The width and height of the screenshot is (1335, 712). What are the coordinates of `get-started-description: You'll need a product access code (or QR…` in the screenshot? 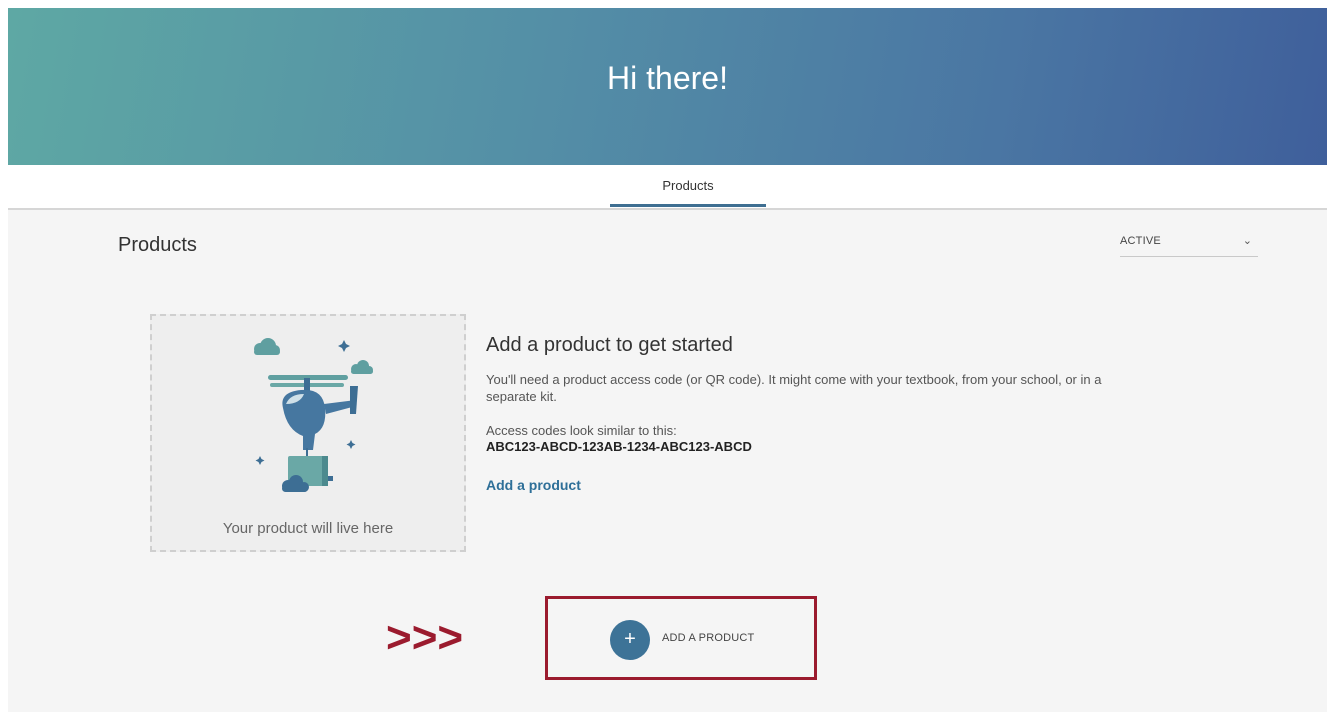 It's located at (794, 388).